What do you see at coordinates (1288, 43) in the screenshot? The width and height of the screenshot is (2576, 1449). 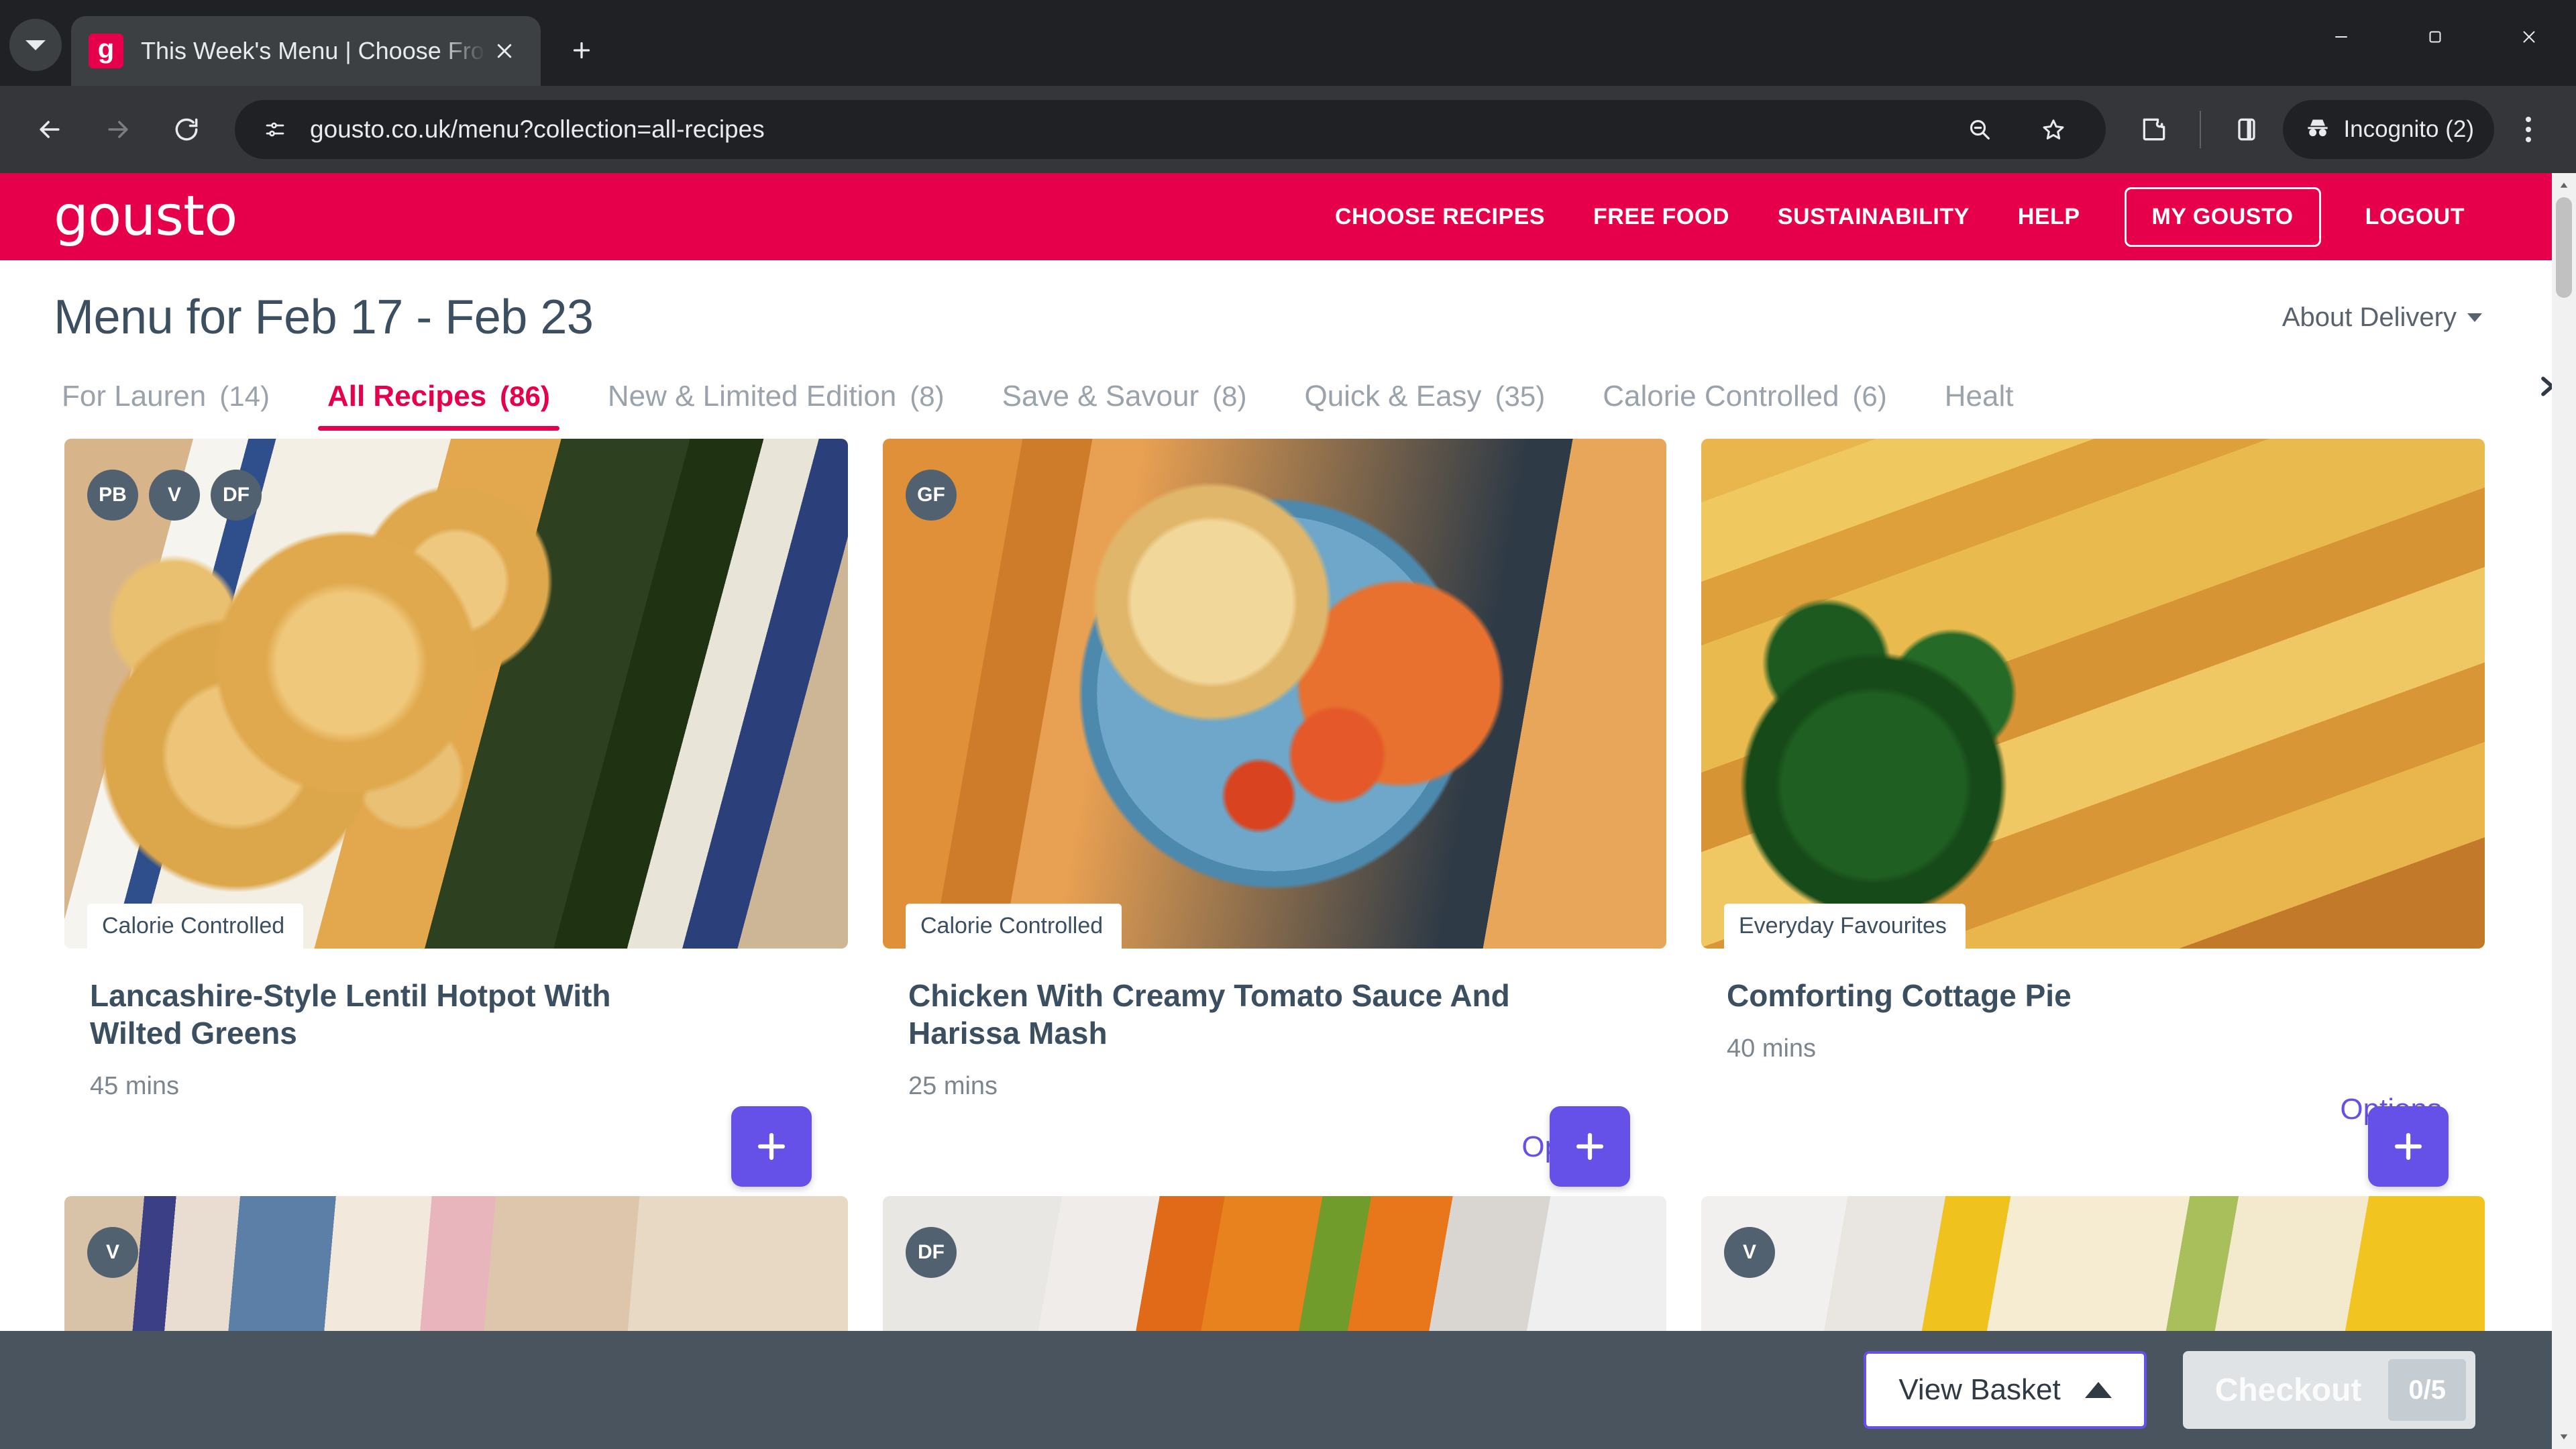 I see `tab-strip: g This Week's Menu | Choose Fro` at bounding box center [1288, 43].